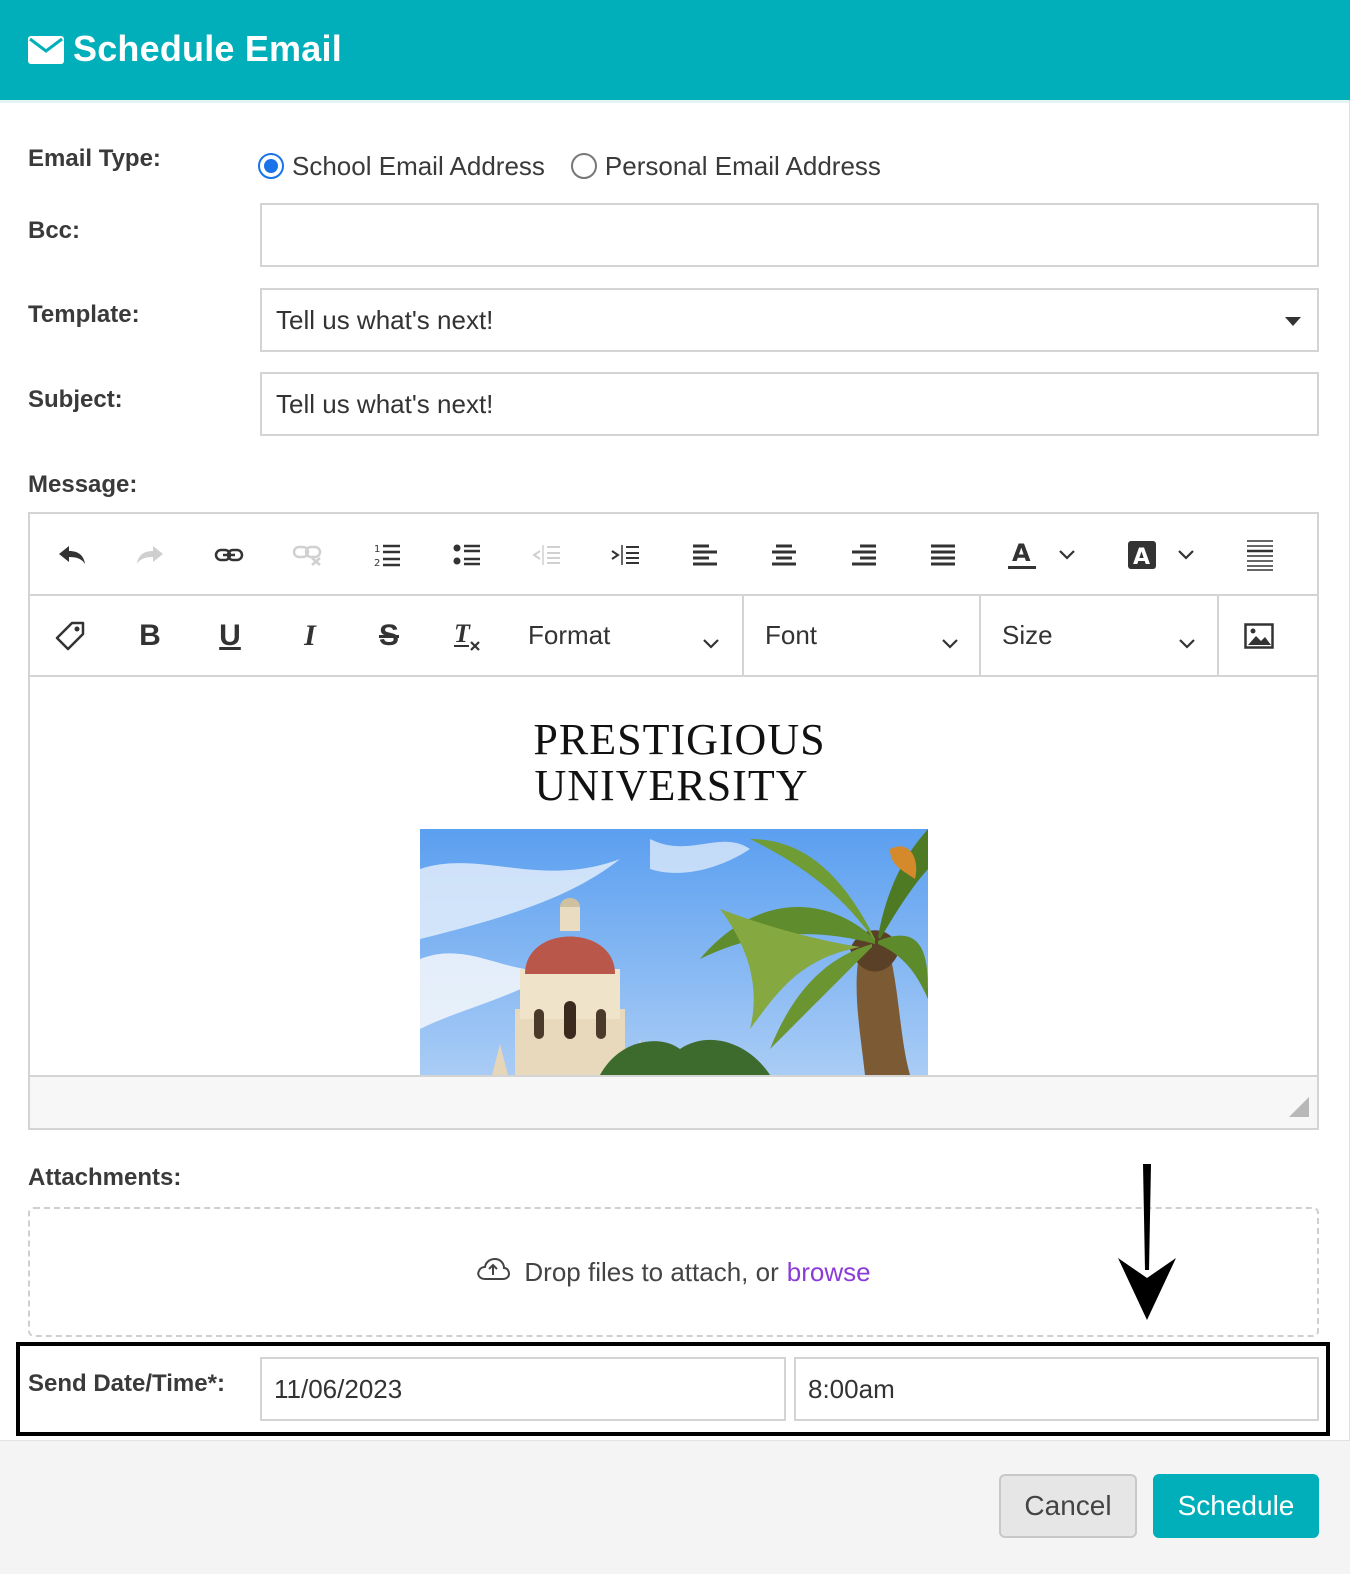 Image resolution: width=1356 pixels, height=1574 pixels. I want to click on font-dropdown: Font, so click(862, 635).